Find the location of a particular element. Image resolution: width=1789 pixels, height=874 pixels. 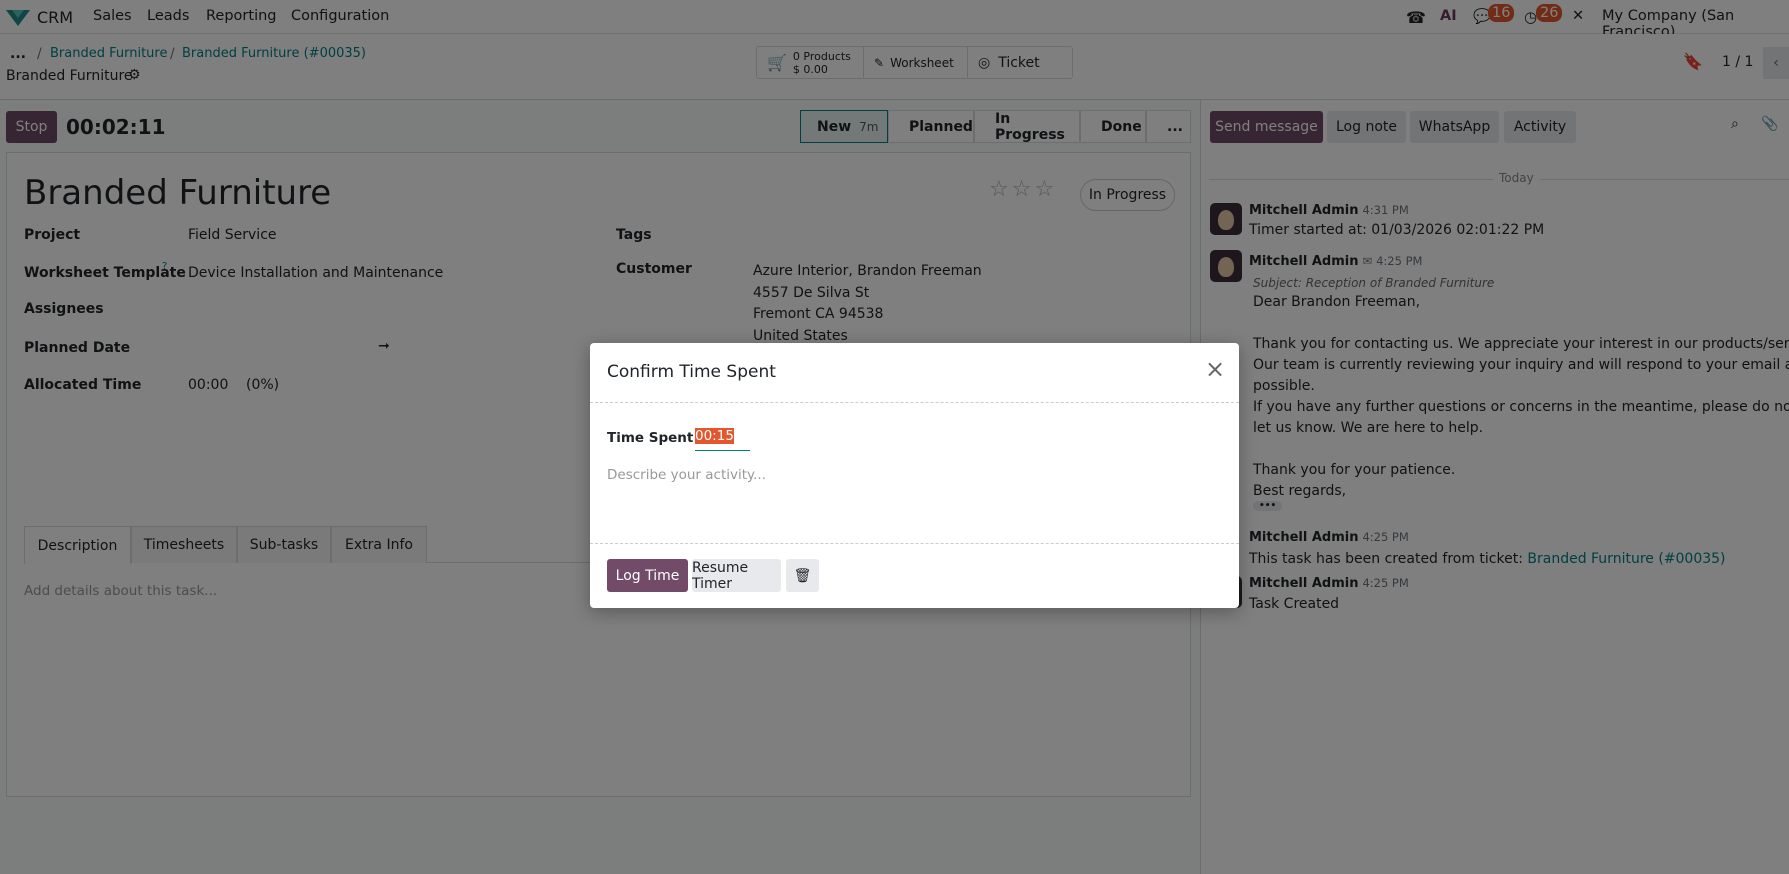

resume-timer-button: Resume Timer is located at coordinates (736, 575).